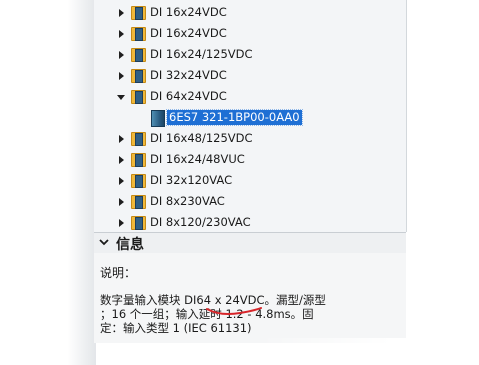 The image size is (479, 365). Describe the element at coordinates (121, 97) in the screenshot. I see `expand-arrow-down-icon` at that location.